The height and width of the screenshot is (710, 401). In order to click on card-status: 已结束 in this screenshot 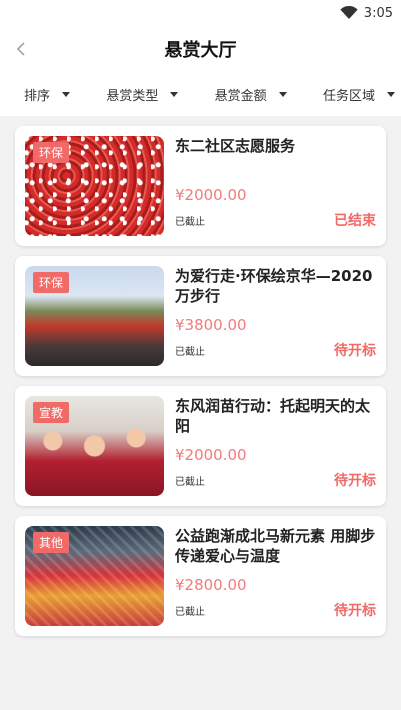, I will do `click(355, 221)`.